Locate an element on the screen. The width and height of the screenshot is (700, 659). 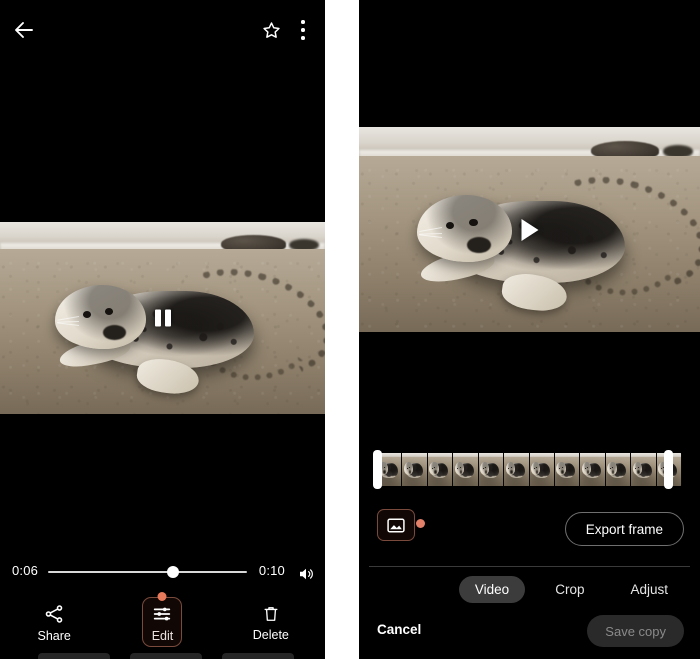
export-frame-button: Export frame is located at coordinates (624, 529).